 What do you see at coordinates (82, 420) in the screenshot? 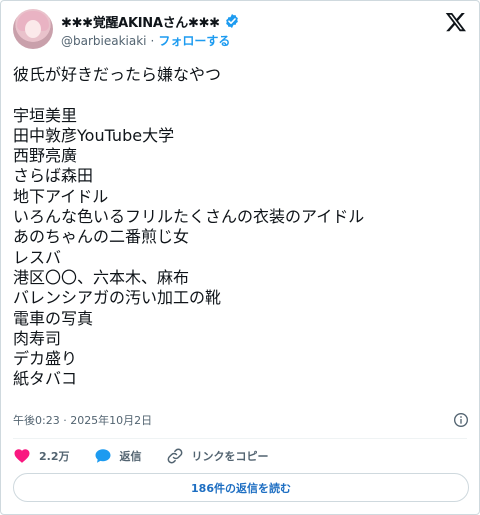
I see `tweet-timestamp: 午後0:23 · 2025年10月2日` at bounding box center [82, 420].